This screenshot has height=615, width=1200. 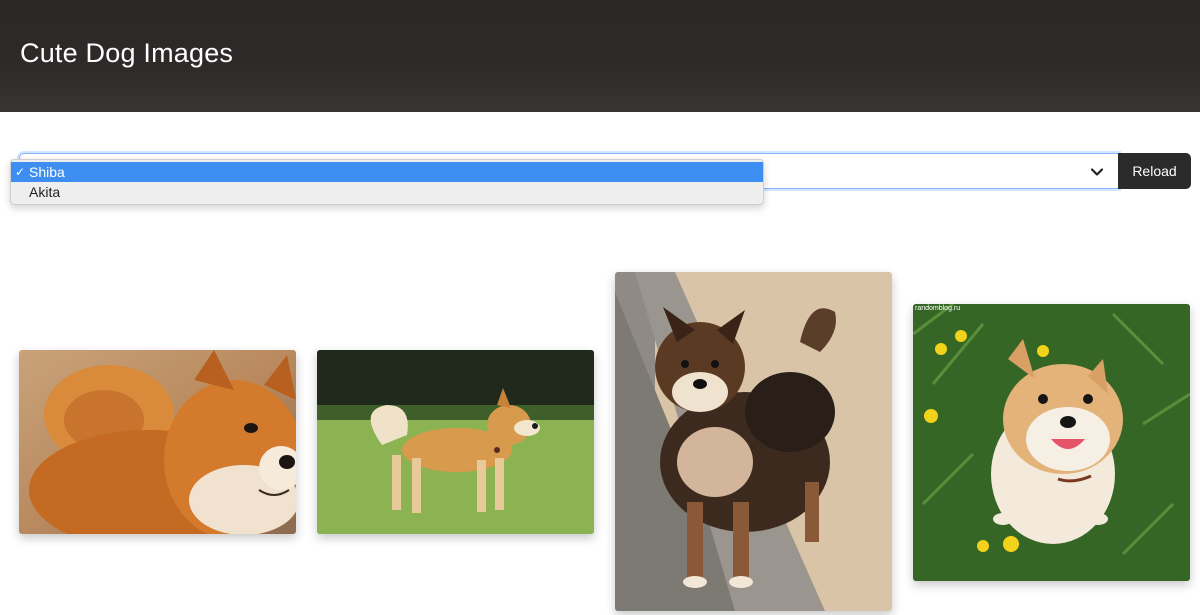 What do you see at coordinates (387, 192) in the screenshot?
I see `breed-option-akita: Akita` at bounding box center [387, 192].